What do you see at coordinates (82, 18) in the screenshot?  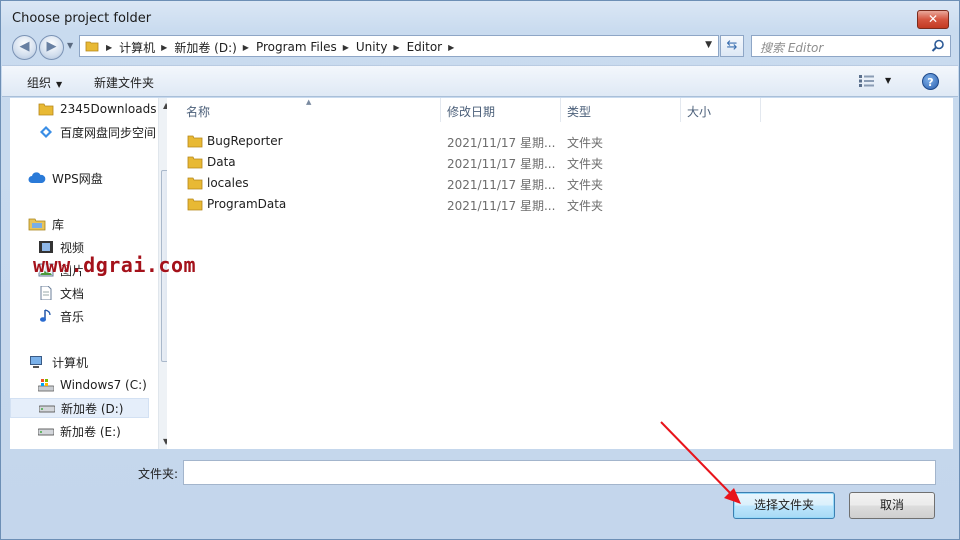 I see `window-title: Choose project folder` at bounding box center [82, 18].